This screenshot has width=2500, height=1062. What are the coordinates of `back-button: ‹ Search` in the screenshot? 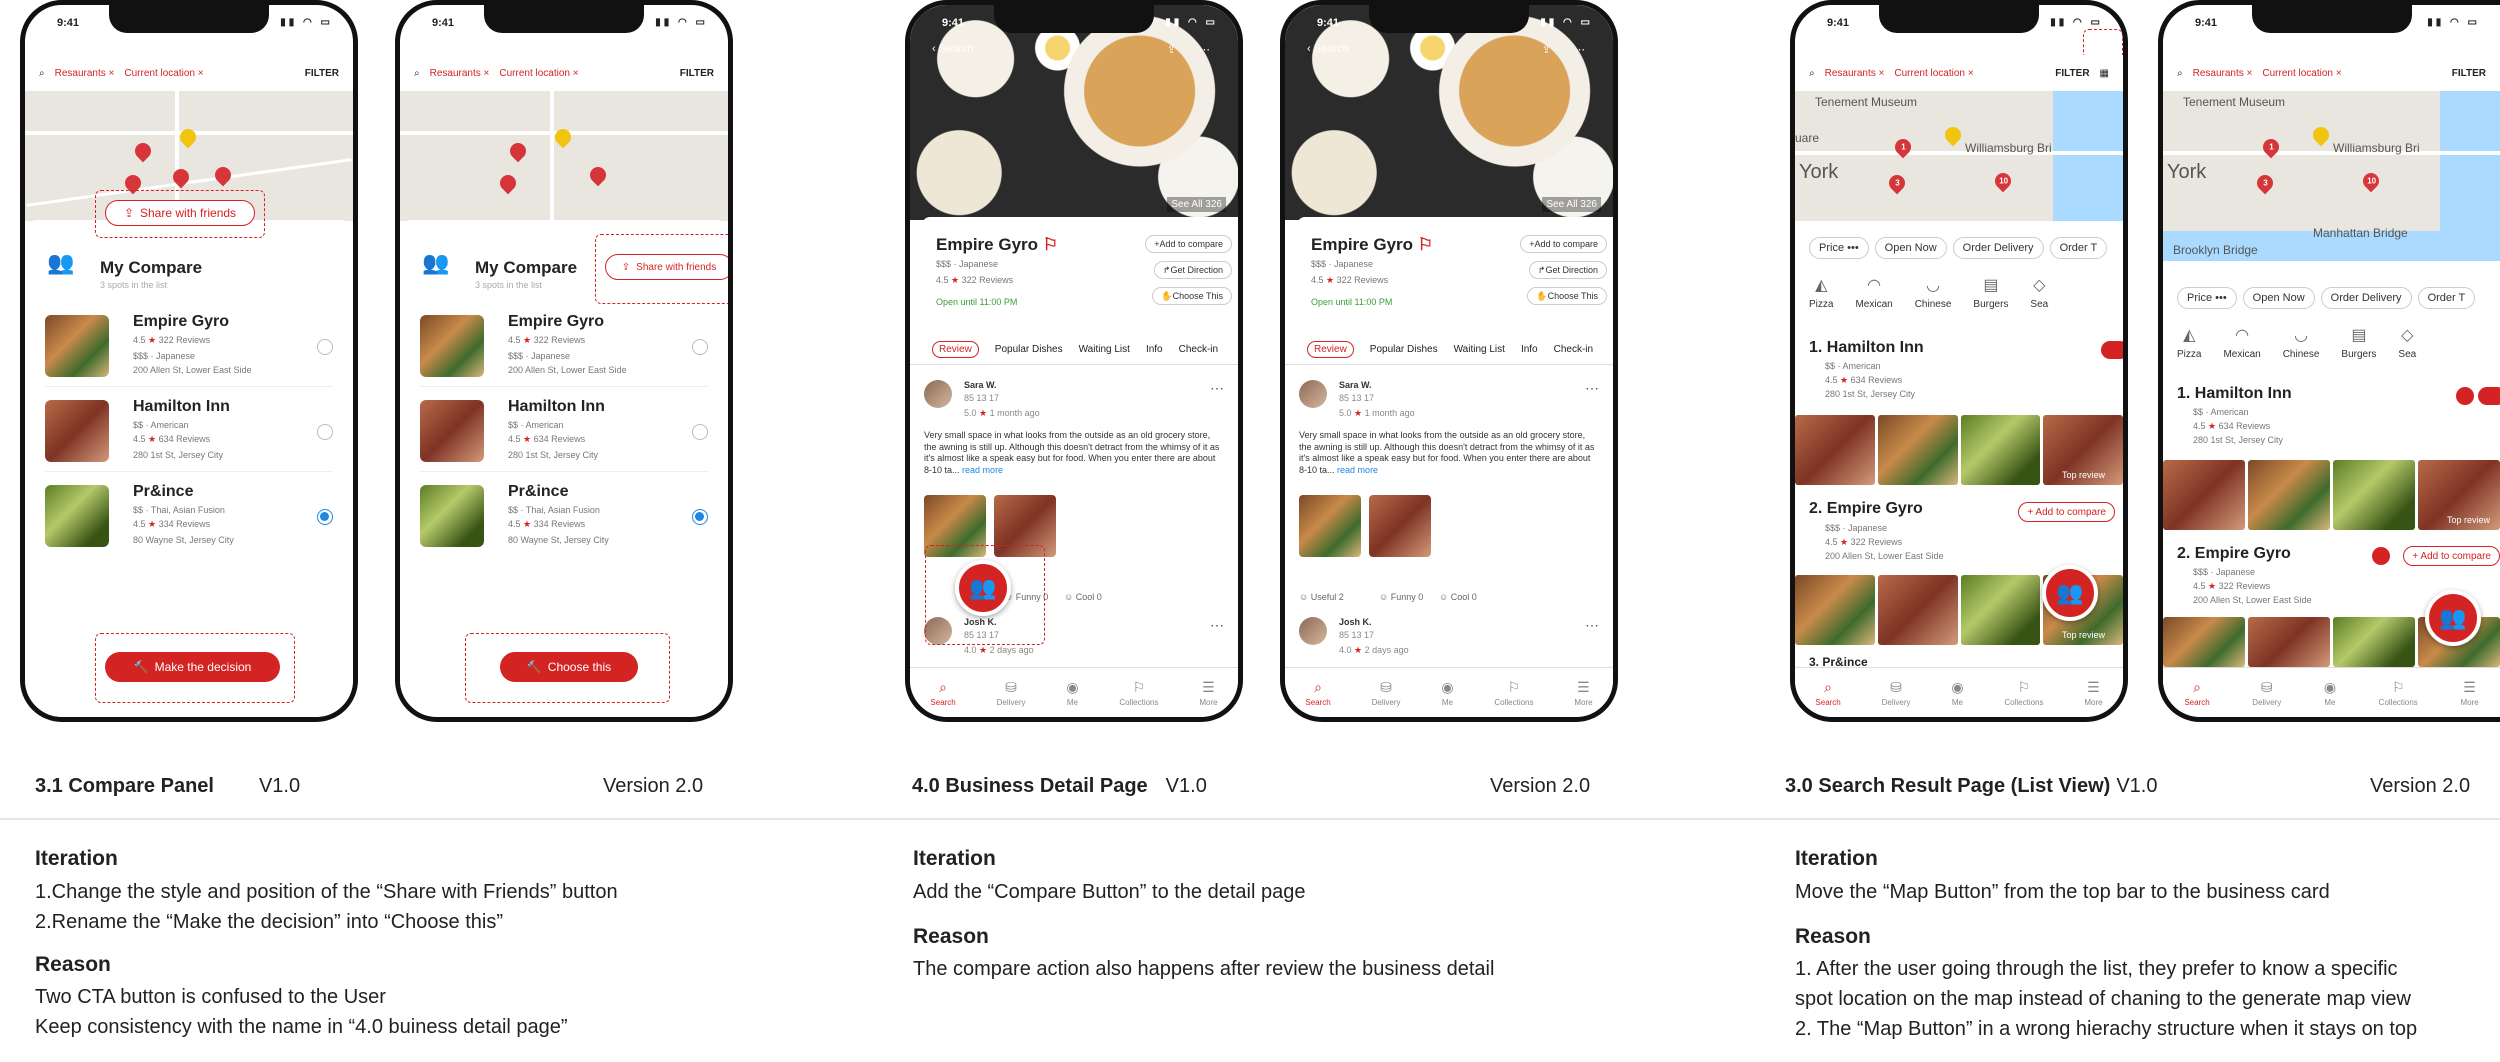 It's located at (1328, 49).